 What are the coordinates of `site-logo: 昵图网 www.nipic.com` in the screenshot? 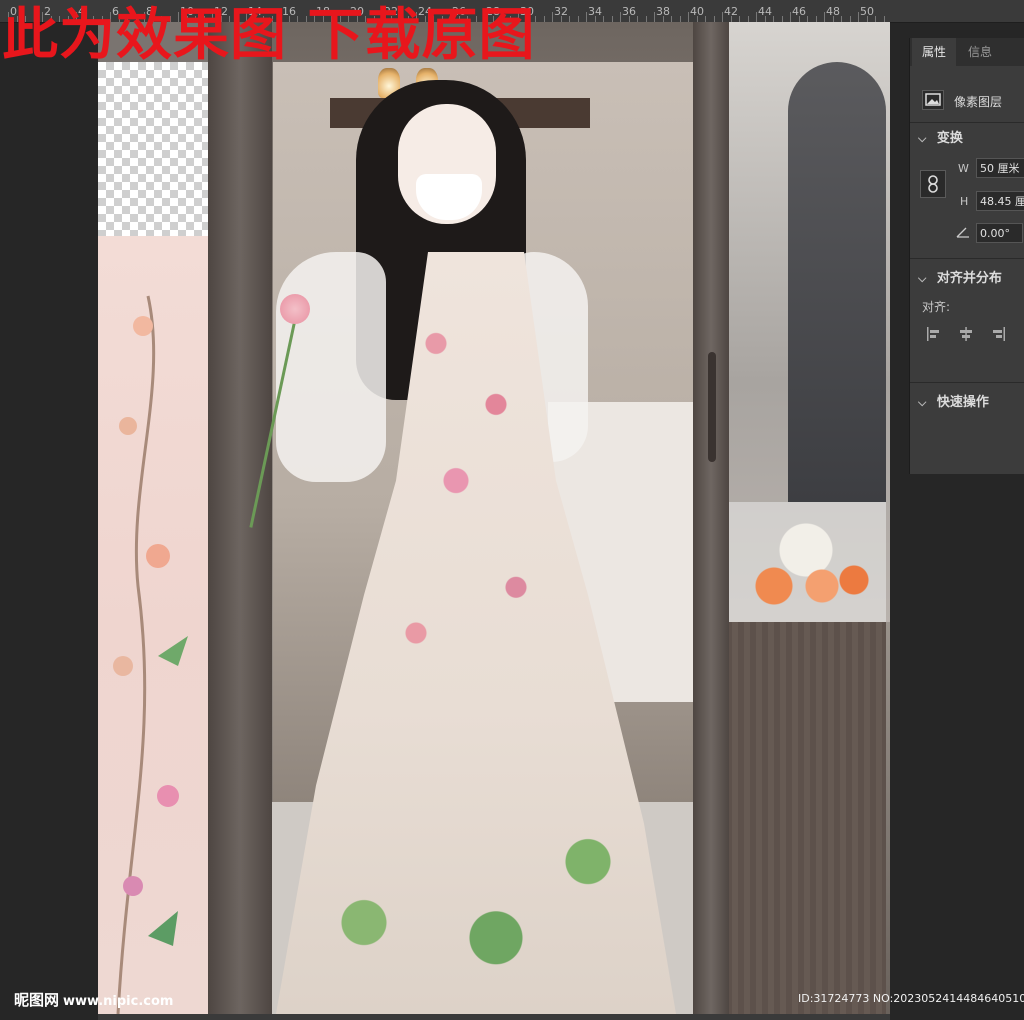 It's located at (93, 999).